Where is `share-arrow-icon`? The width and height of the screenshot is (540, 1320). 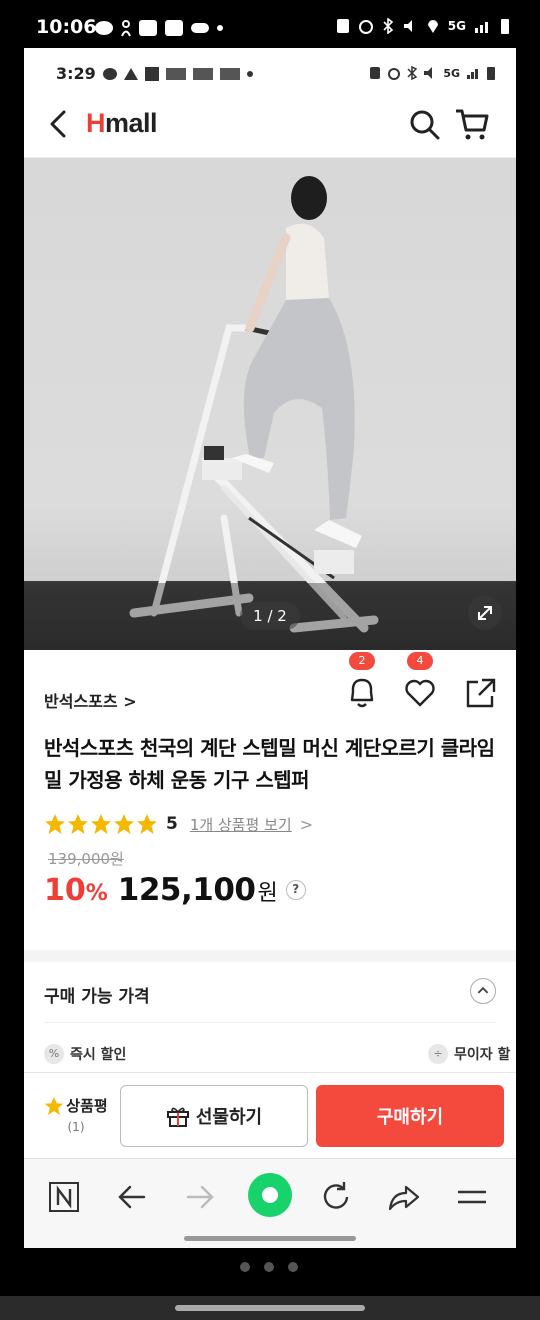 share-arrow-icon is located at coordinates (404, 1197).